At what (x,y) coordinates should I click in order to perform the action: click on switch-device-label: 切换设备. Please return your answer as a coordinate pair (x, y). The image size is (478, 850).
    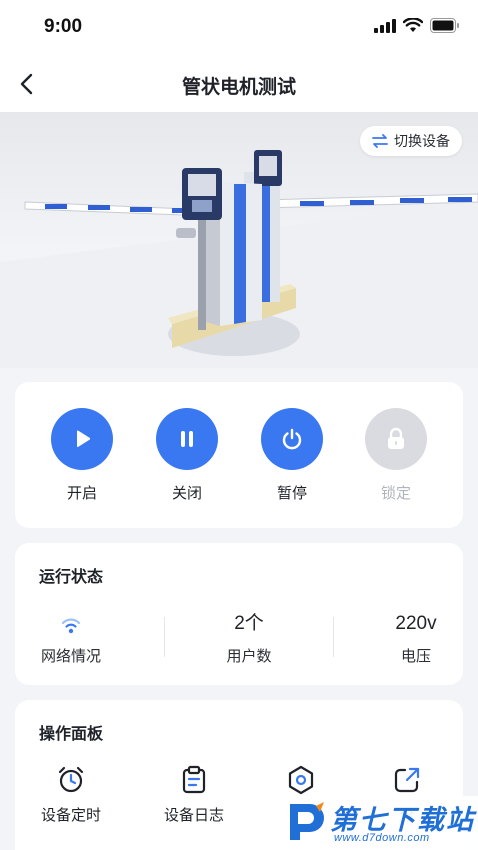
    Looking at the image, I should click on (422, 141).